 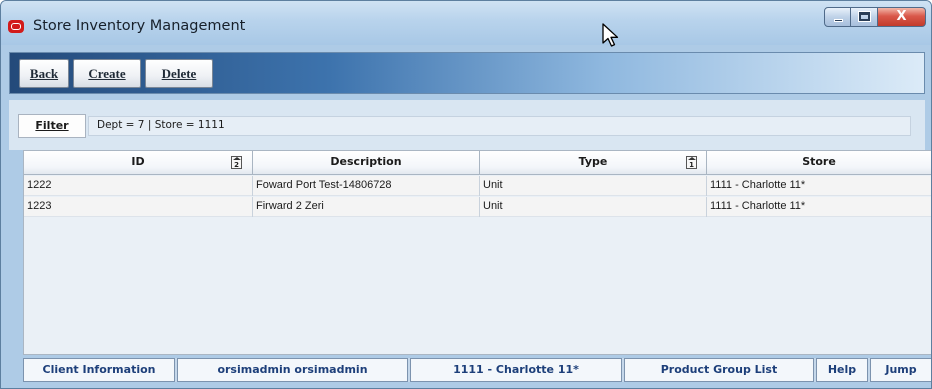 I want to click on column-header-label: ID, so click(x=138, y=161).